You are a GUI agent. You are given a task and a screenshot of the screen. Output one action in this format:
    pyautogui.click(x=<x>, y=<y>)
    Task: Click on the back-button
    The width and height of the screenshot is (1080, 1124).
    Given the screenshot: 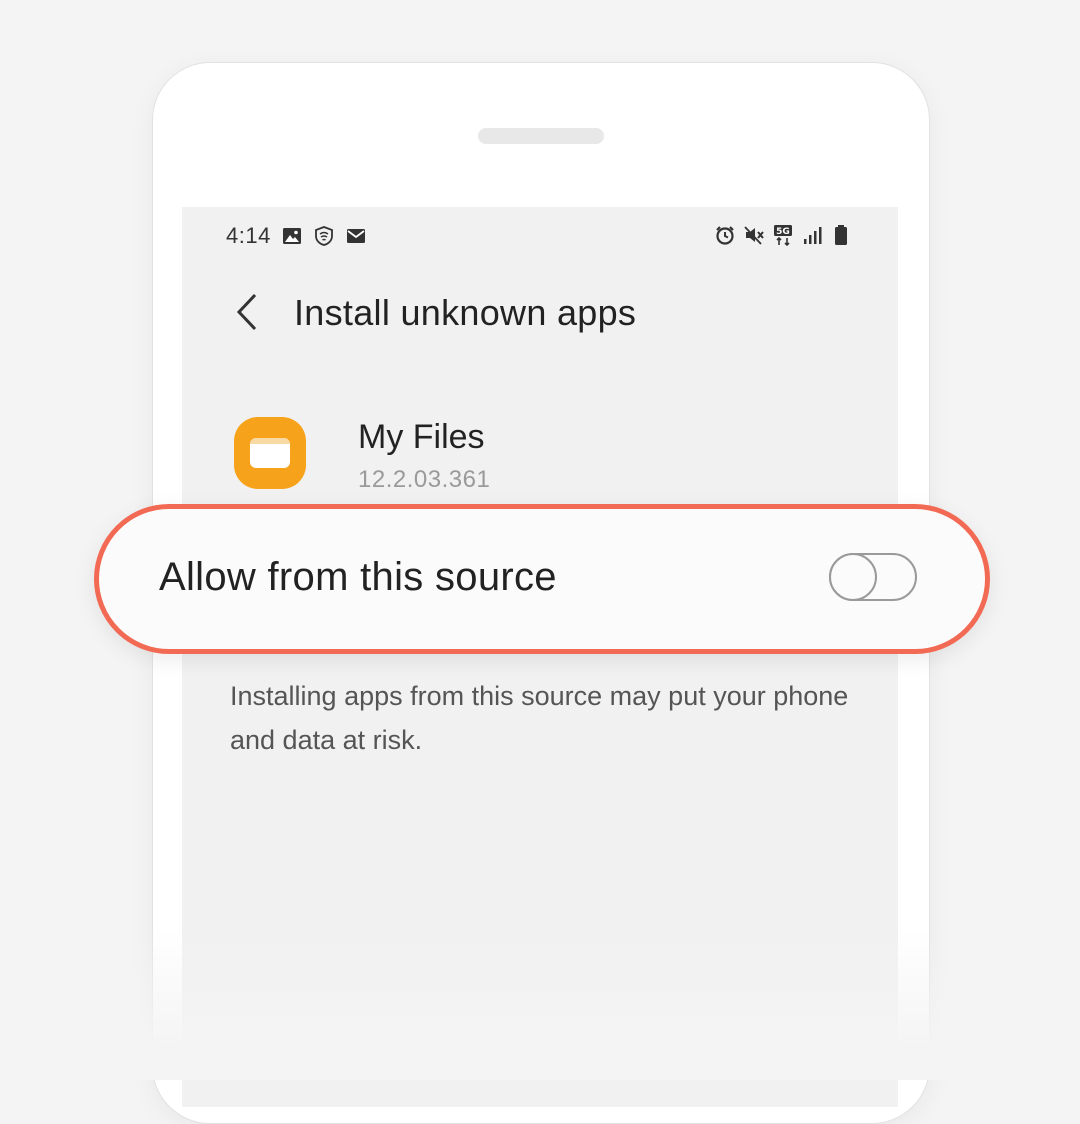 What is the action you would take?
    pyautogui.click(x=246, y=314)
    